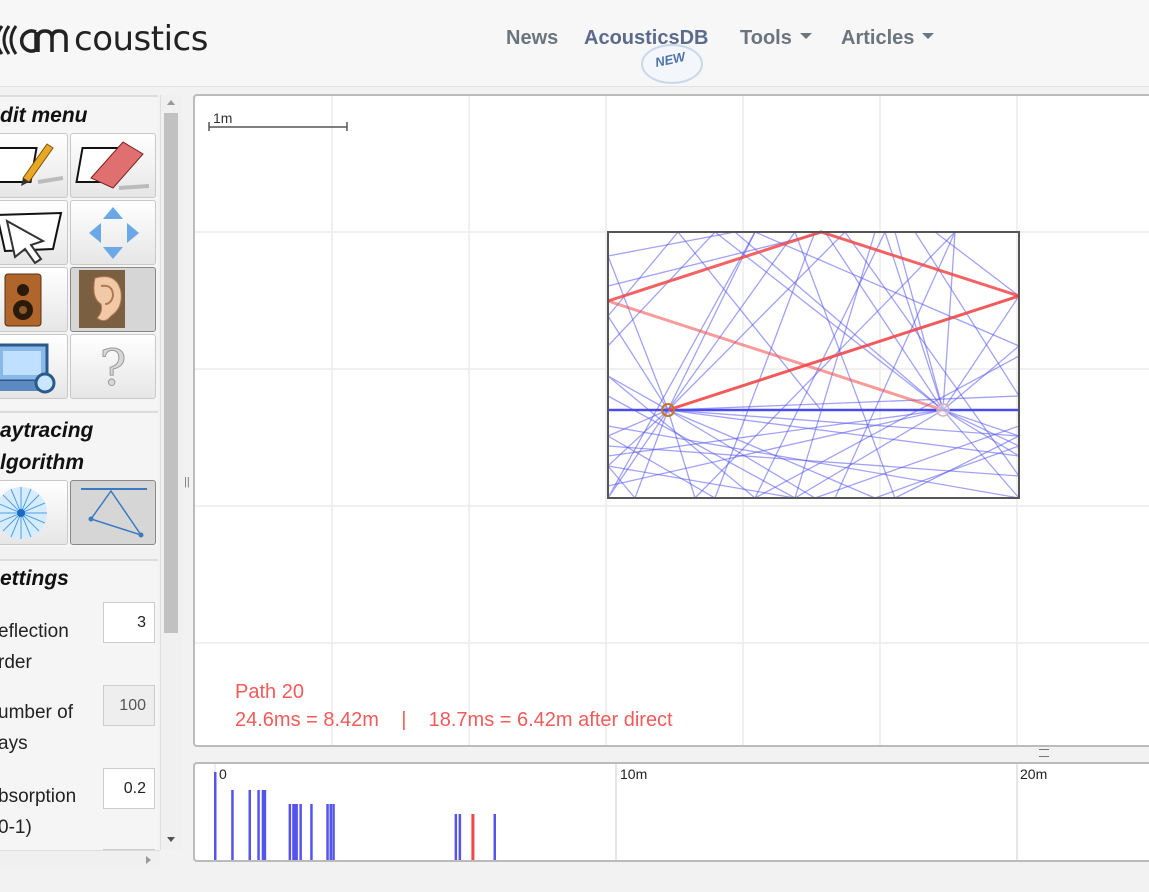 The height and width of the screenshot is (892, 1149). What do you see at coordinates (129, 705) in the screenshot?
I see `number-of-rays-input: 100` at bounding box center [129, 705].